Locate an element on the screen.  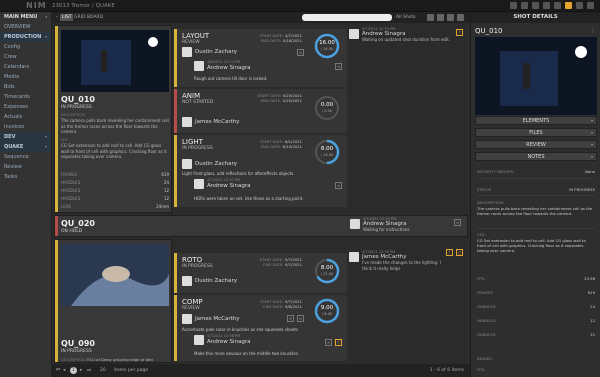
sidebar-item-actuals: Actuals is located at coordinates (25, 117).